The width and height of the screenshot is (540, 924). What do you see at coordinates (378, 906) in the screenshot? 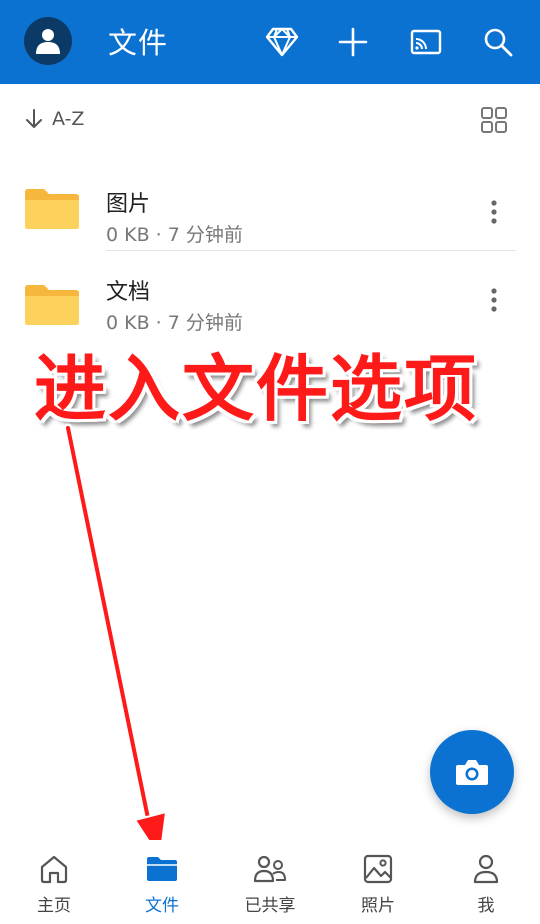
I see `nav-label: 照片` at bounding box center [378, 906].